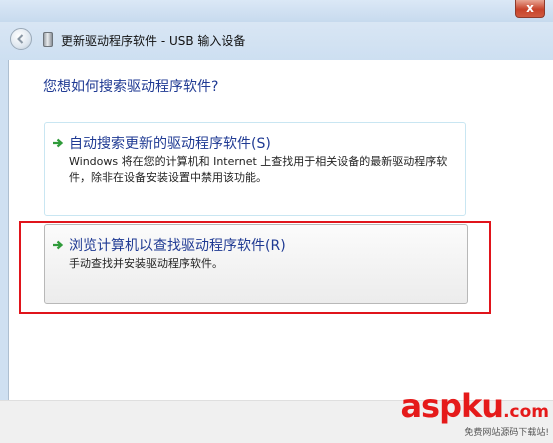 This screenshot has height=443, width=553. Describe the element at coordinates (170, 144) in the screenshot. I see `option-auto-search-title: 自动搜索更新的驱动程序软件(S)` at that location.